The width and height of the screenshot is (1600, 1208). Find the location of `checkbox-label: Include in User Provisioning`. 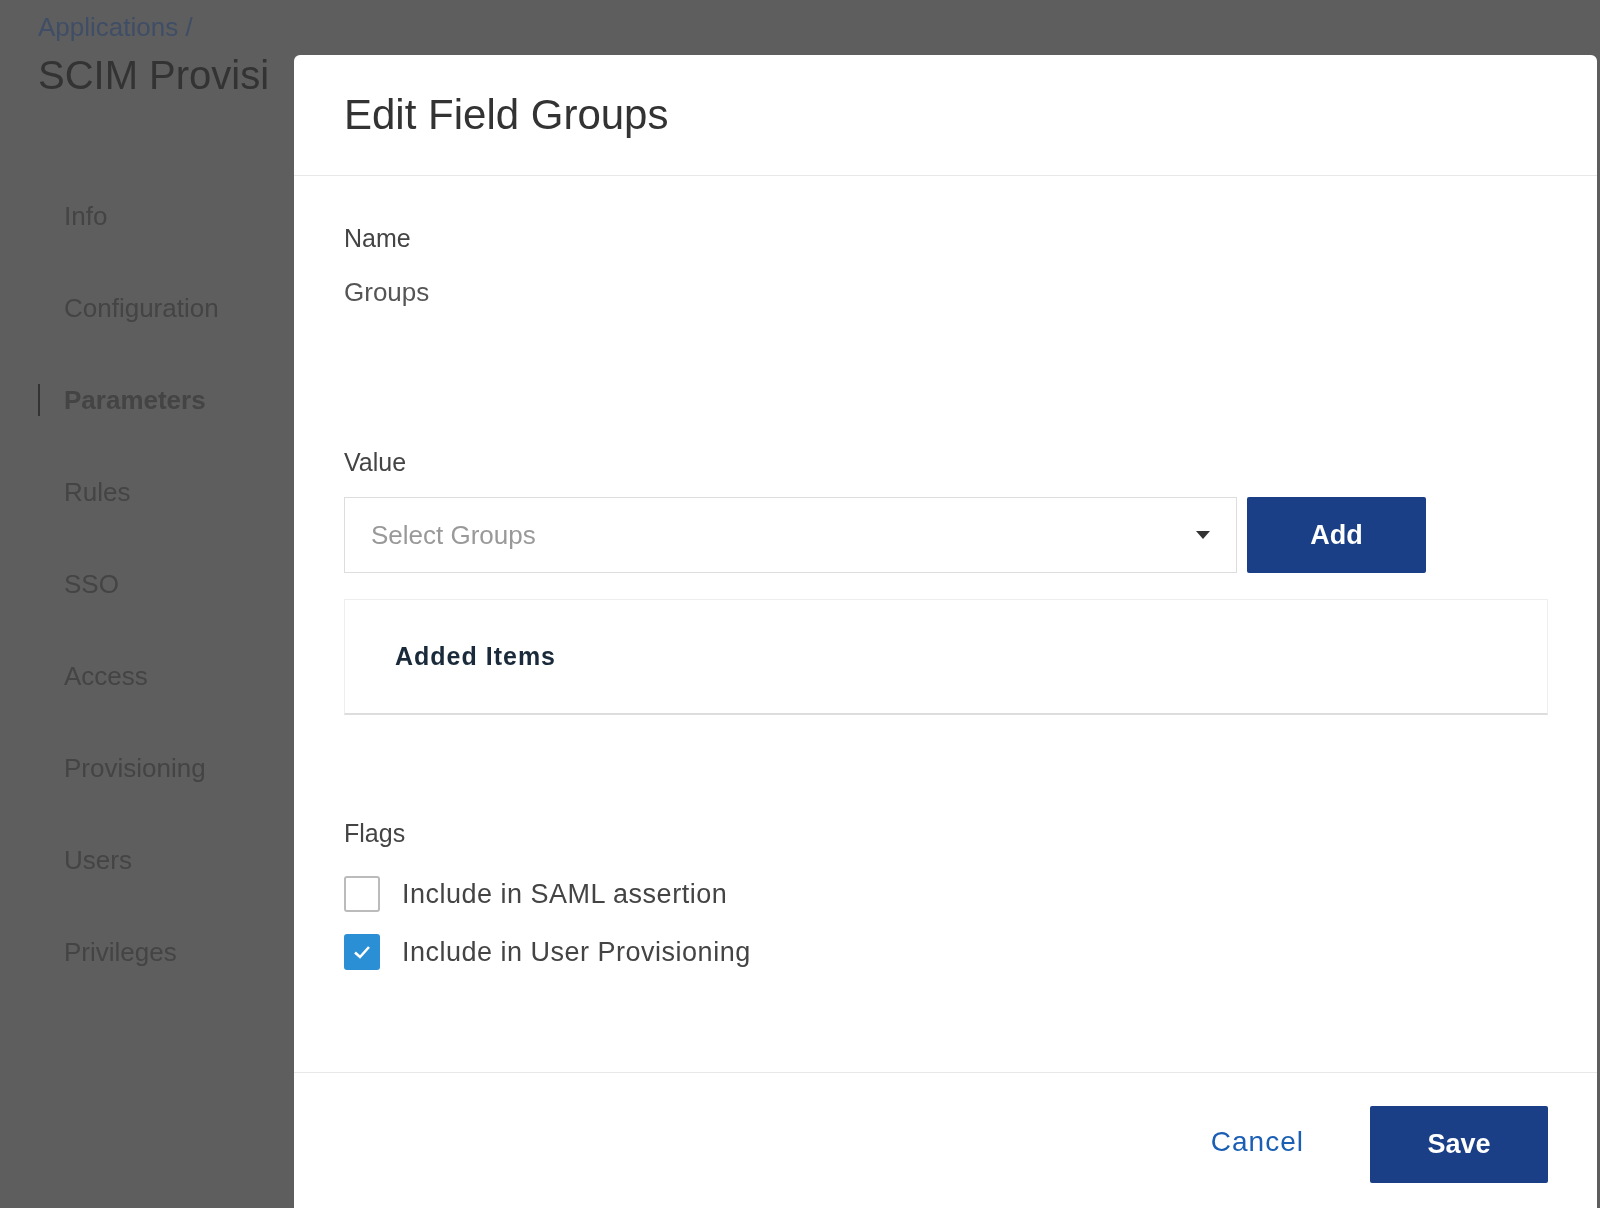

checkbox-label: Include in User Provisioning is located at coordinates (576, 952).